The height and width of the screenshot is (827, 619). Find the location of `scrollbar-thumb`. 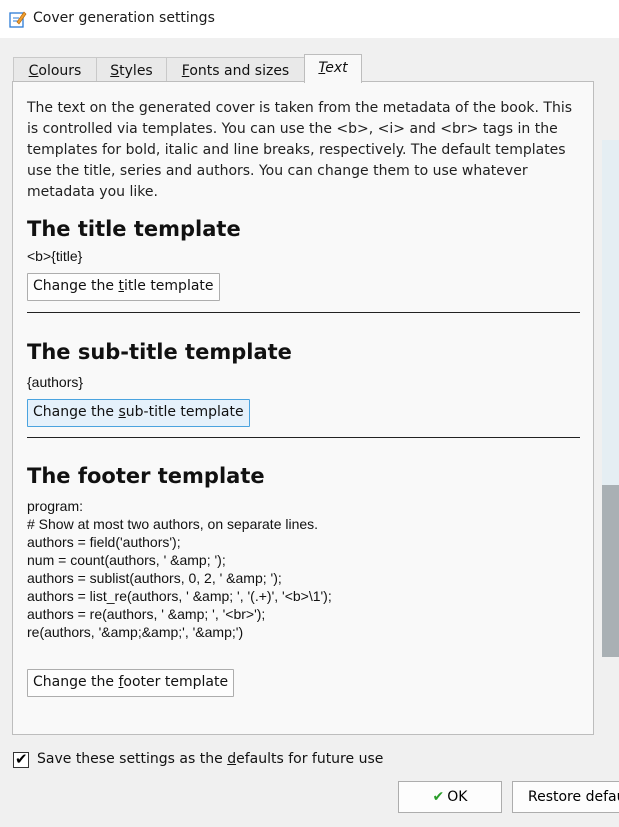

scrollbar-thumb is located at coordinates (610, 571).